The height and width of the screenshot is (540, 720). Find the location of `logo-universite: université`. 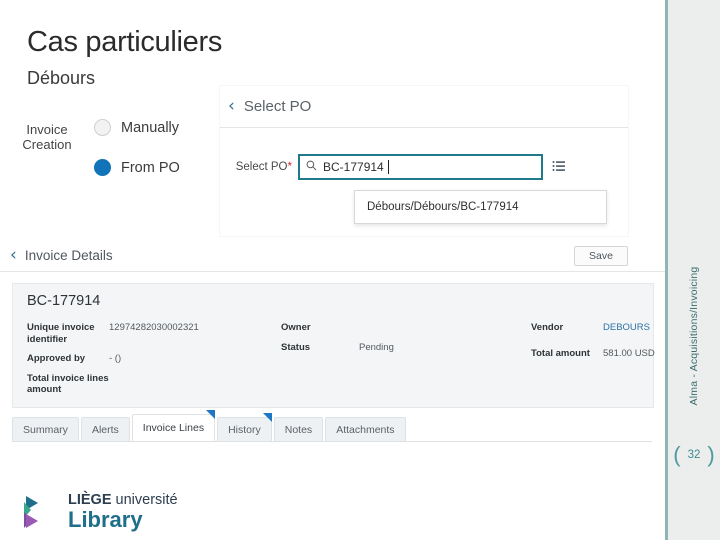

logo-universite: université is located at coordinates (144, 500).